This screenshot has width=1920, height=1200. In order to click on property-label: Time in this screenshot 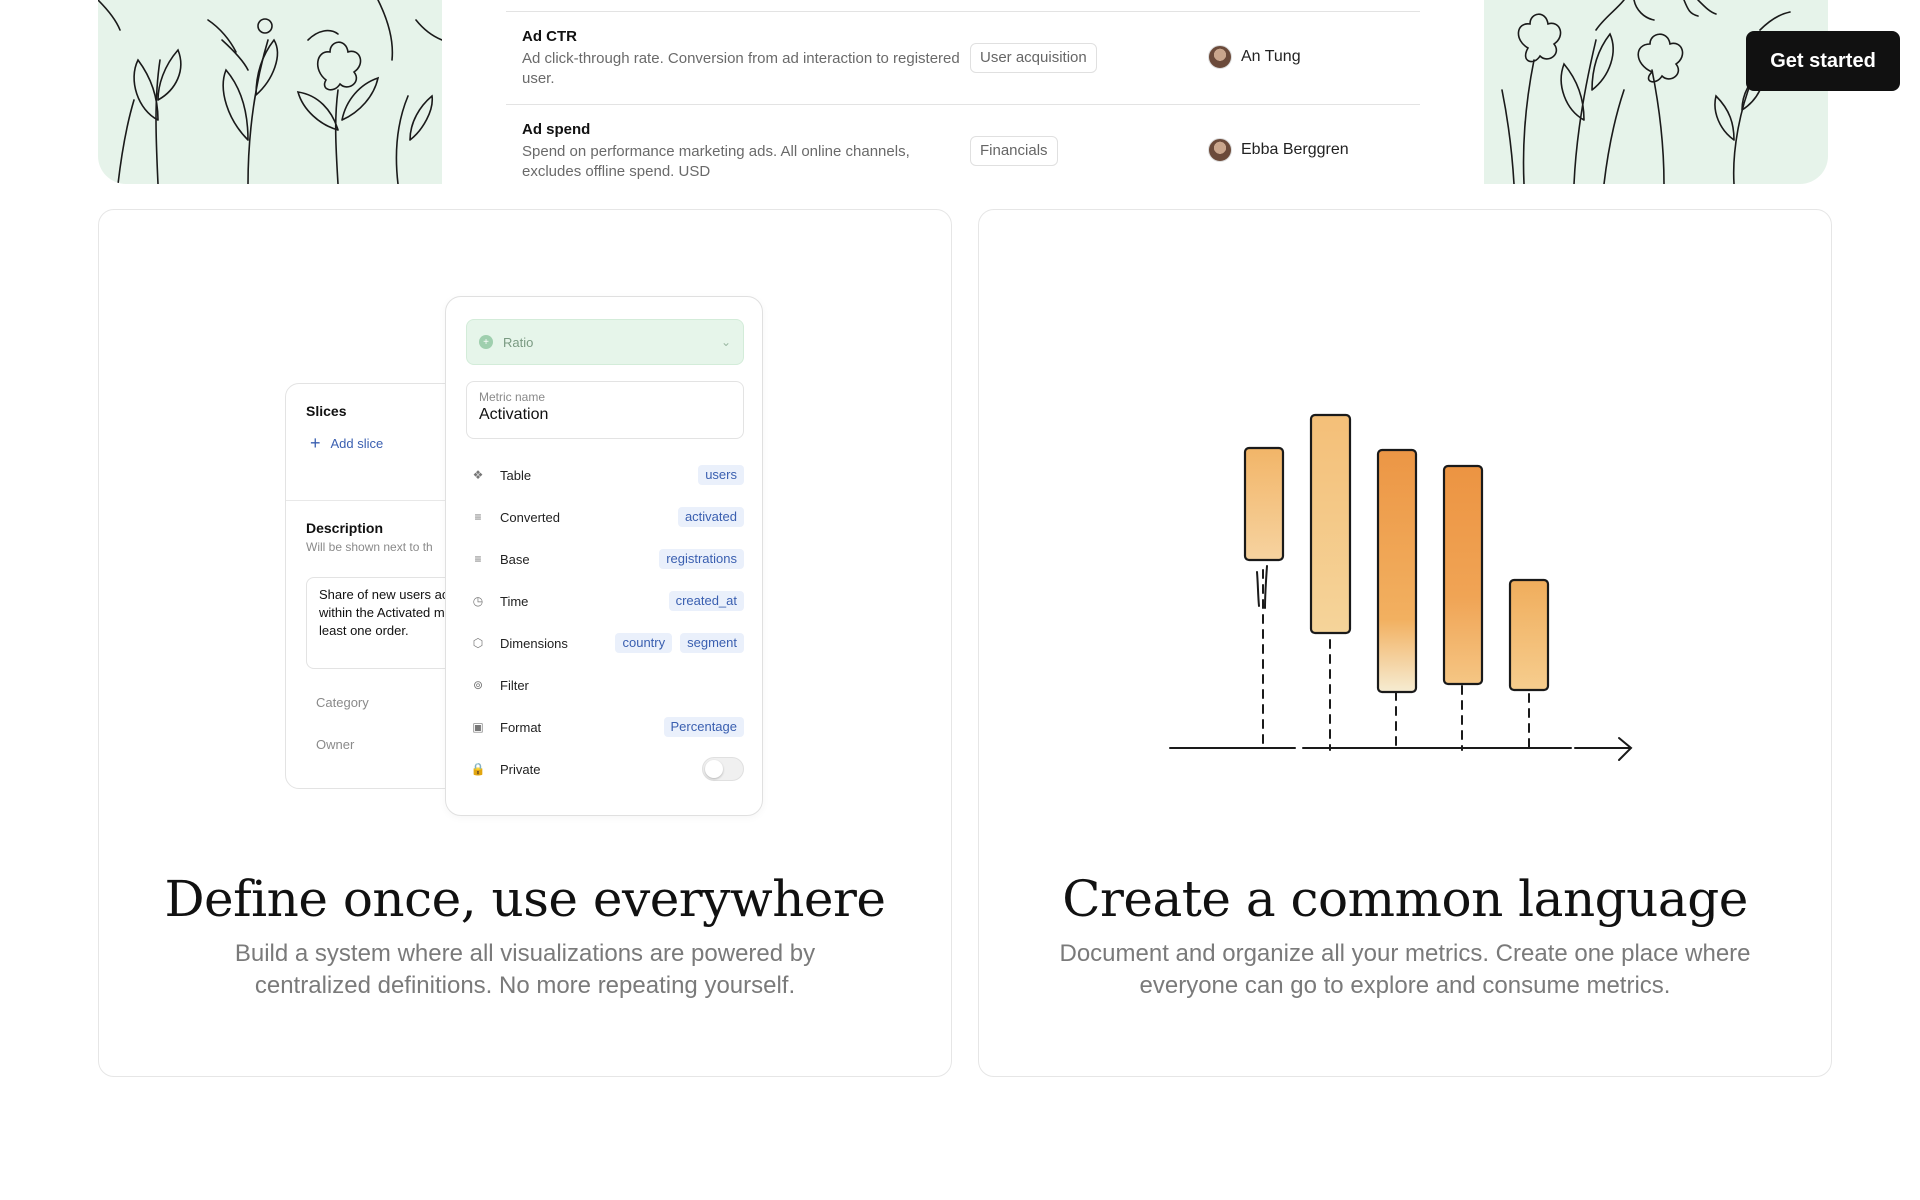, I will do `click(514, 601)`.